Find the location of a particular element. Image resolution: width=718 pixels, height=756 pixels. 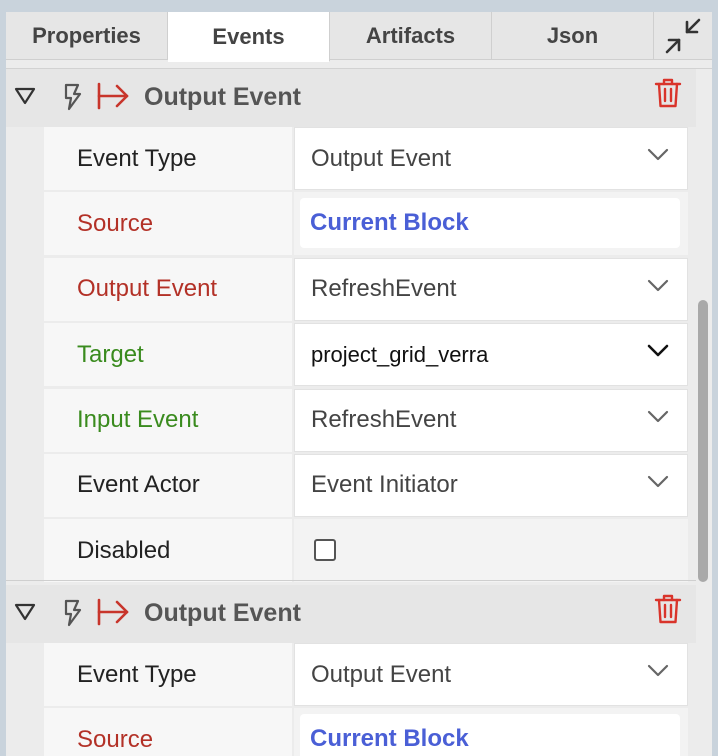

field-label: Target is located at coordinates (168, 355).